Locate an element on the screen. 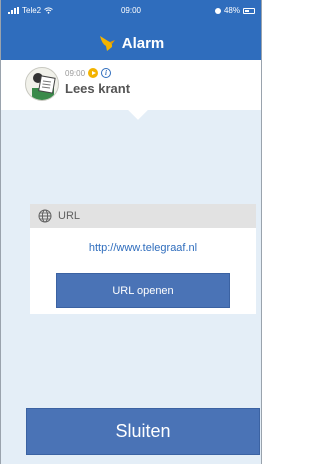  status-bar: Tele2 09:00 48% is located at coordinates (131, 11).